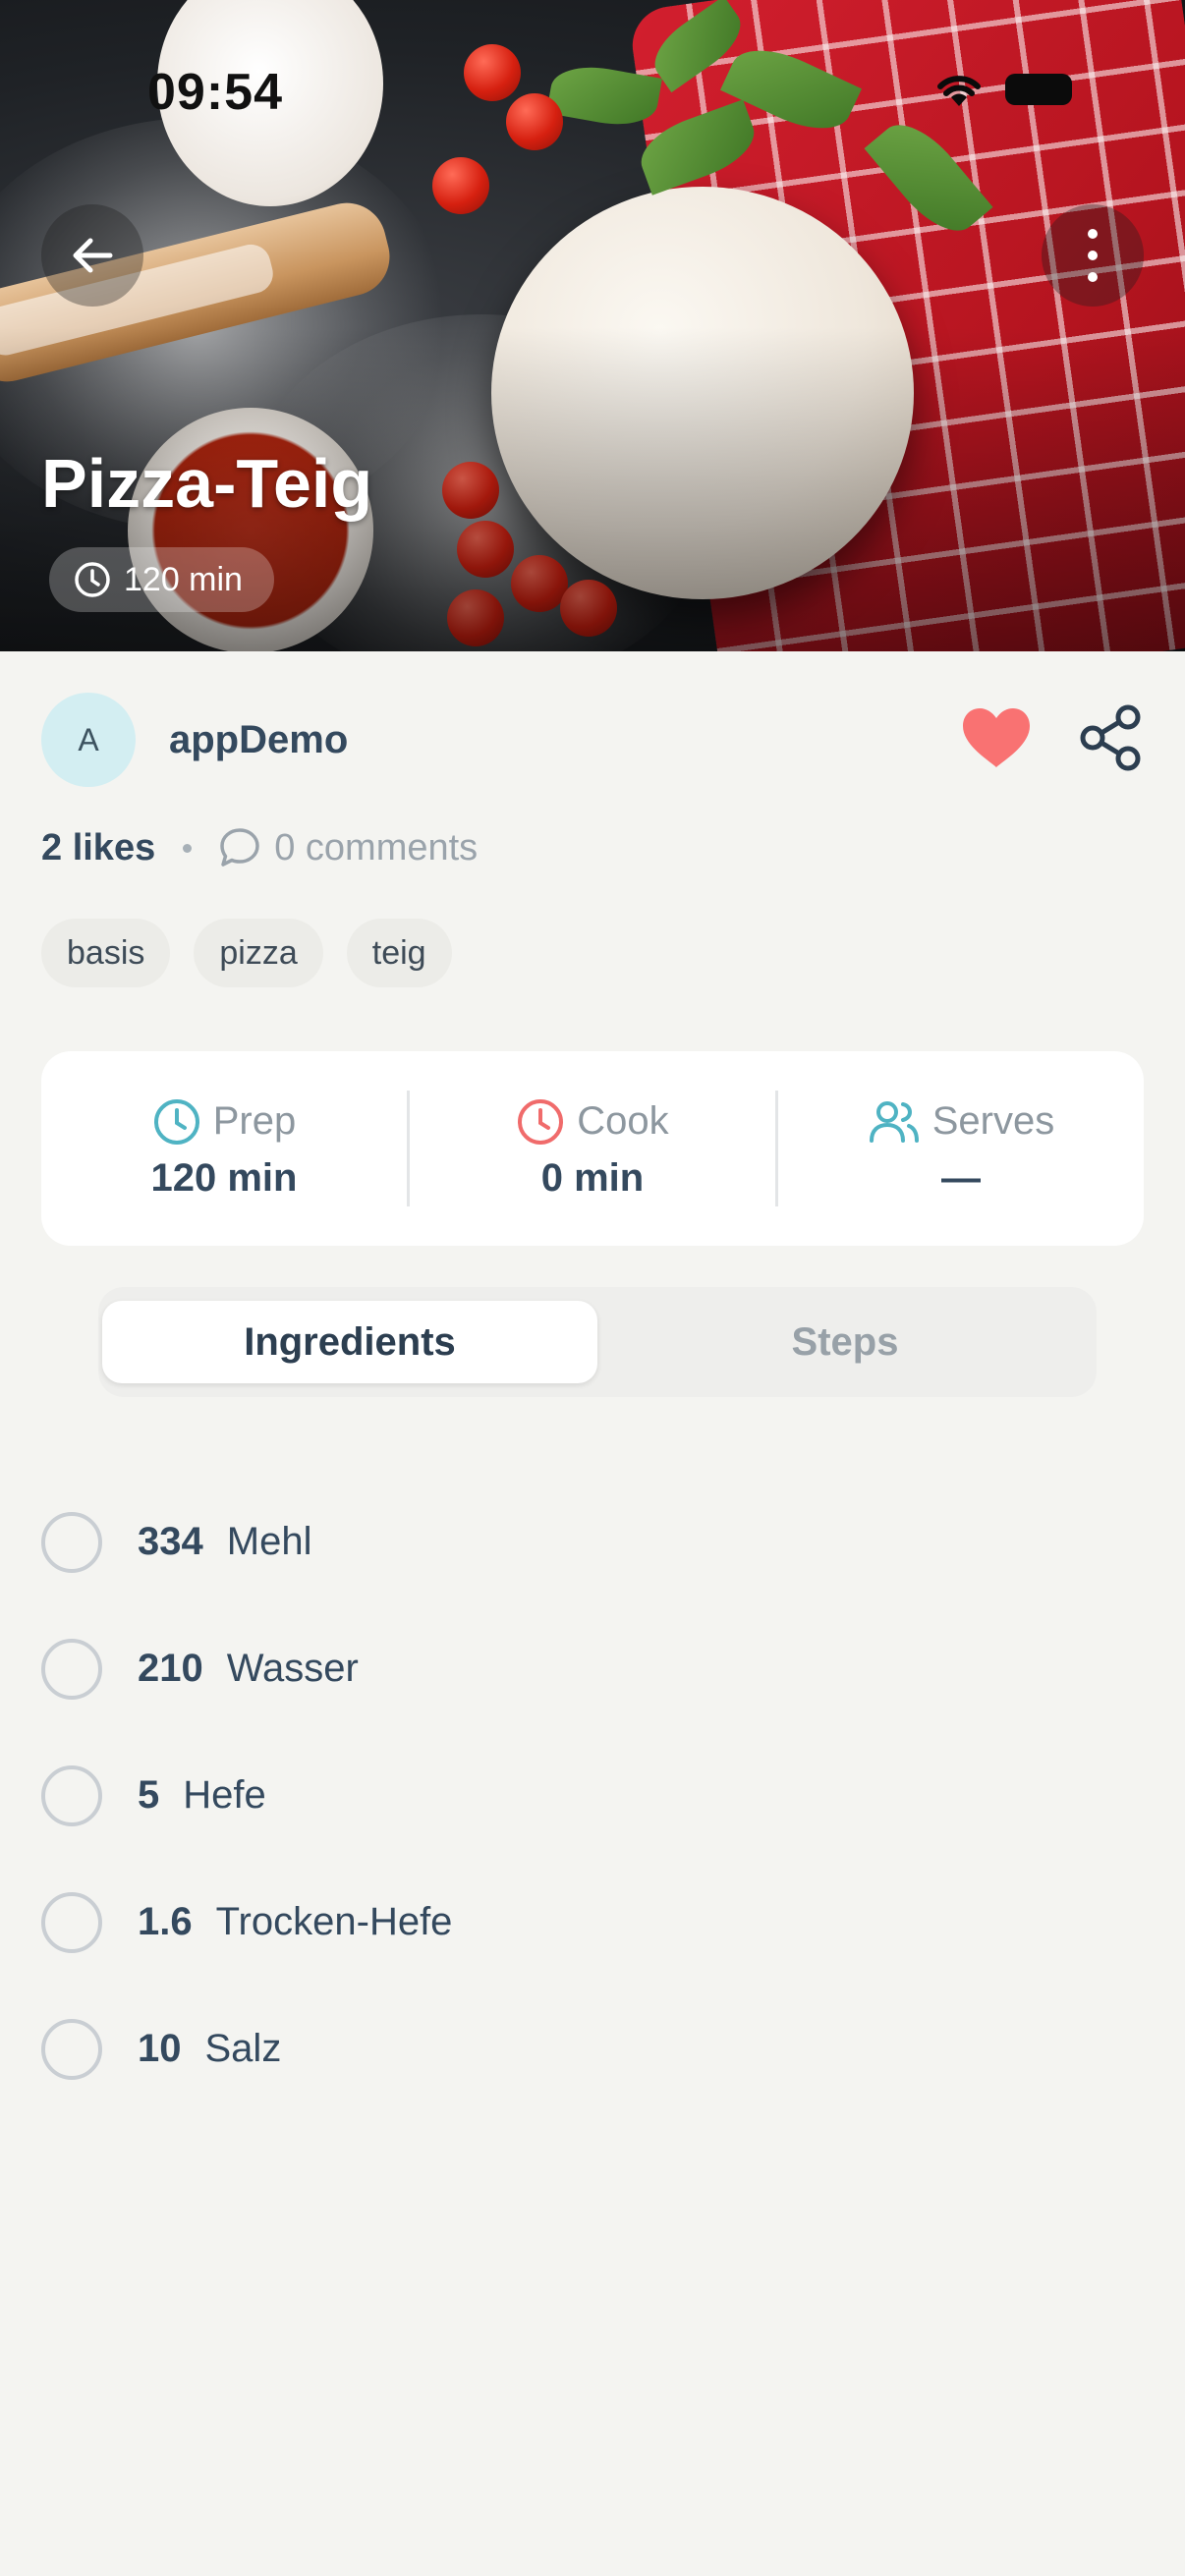 The image size is (1185, 2576). What do you see at coordinates (207, 483) in the screenshot?
I see `recipe-title: Pizza-Teig` at bounding box center [207, 483].